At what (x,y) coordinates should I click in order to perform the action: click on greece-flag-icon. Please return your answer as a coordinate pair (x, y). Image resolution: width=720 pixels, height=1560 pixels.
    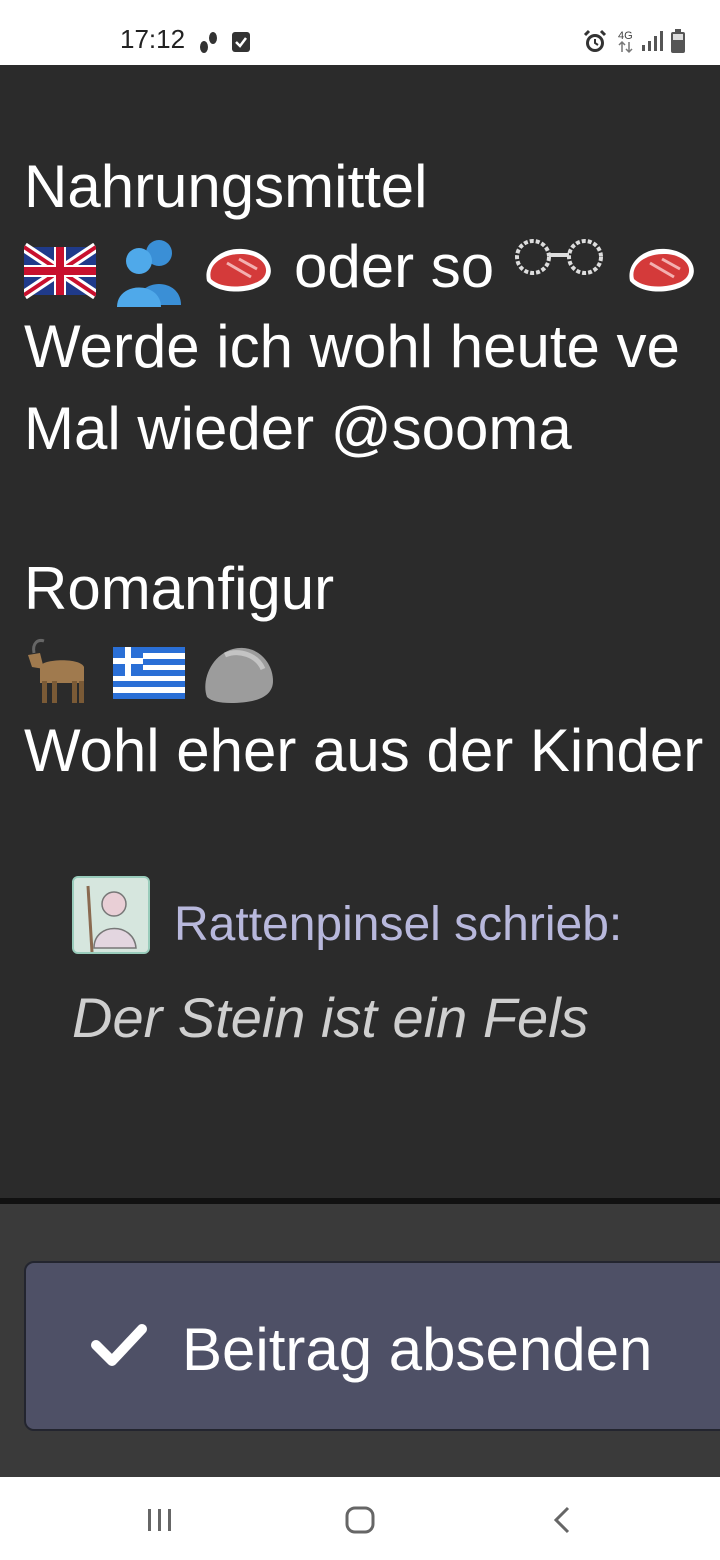
    Looking at the image, I should click on (148, 673).